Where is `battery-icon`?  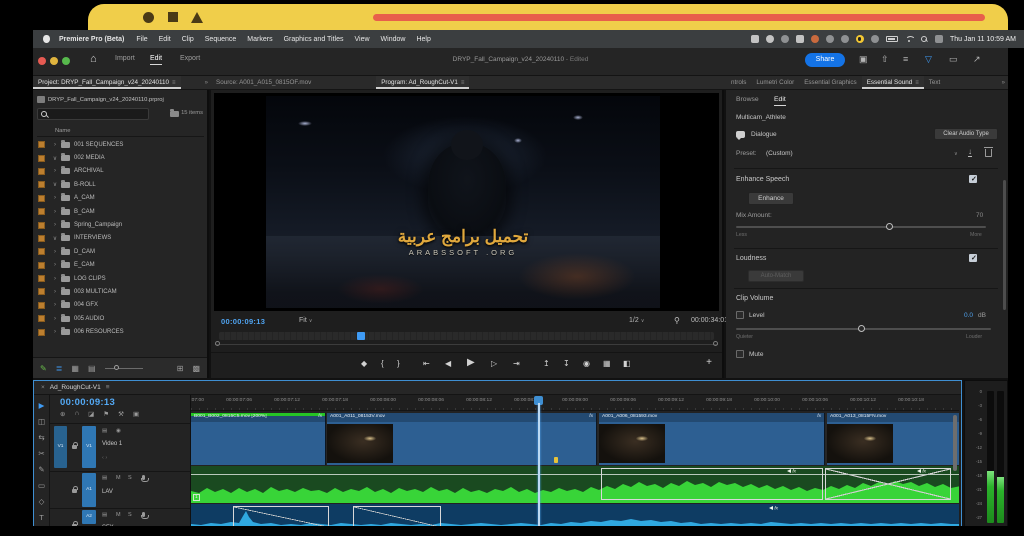 battery-icon is located at coordinates (891, 39).